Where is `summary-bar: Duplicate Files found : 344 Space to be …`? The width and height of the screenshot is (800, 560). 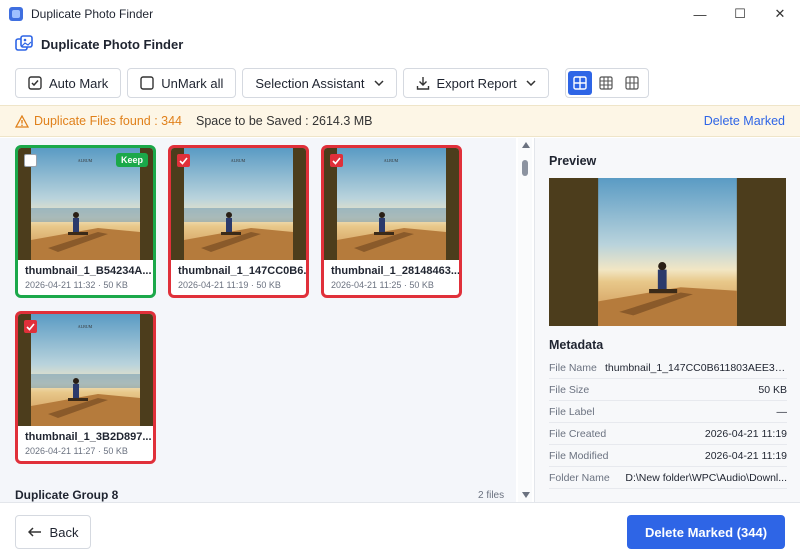 summary-bar: Duplicate Files found : 344 Space to be … is located at coordinates (400, 121).